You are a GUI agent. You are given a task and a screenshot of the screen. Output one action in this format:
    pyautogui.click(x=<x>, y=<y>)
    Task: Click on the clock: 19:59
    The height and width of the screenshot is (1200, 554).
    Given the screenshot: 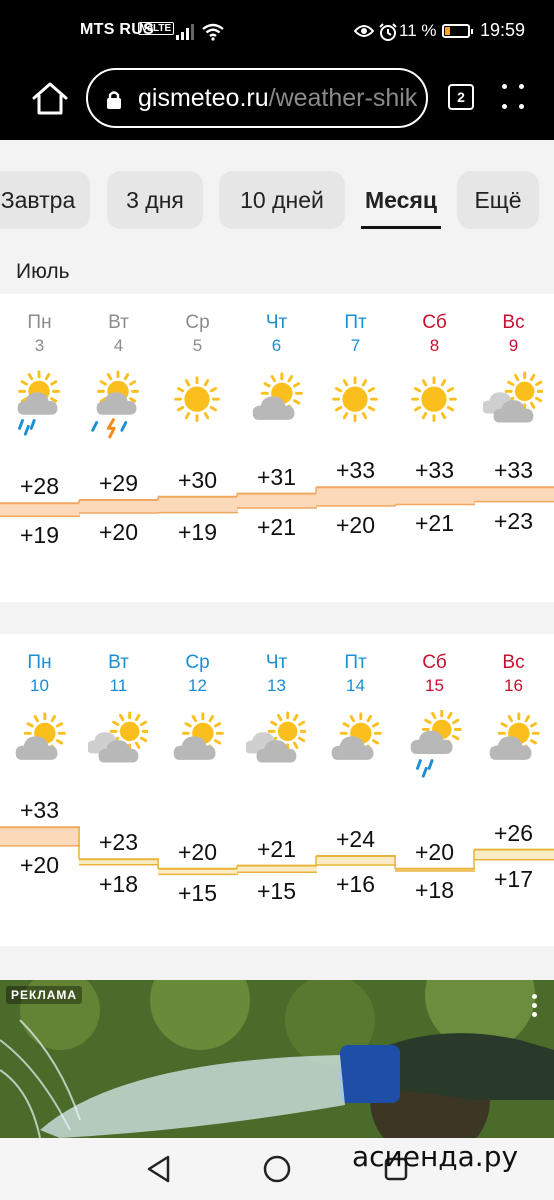 What is the action you would take?
    pyautogui.click(x=503, y=30)
    